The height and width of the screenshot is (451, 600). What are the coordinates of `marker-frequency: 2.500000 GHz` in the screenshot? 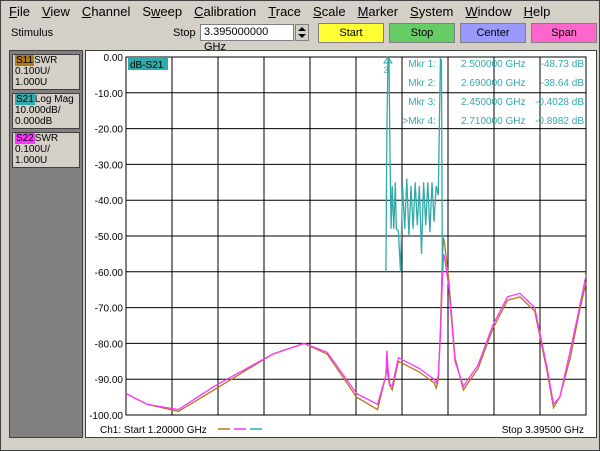 It's located at (493, 64).